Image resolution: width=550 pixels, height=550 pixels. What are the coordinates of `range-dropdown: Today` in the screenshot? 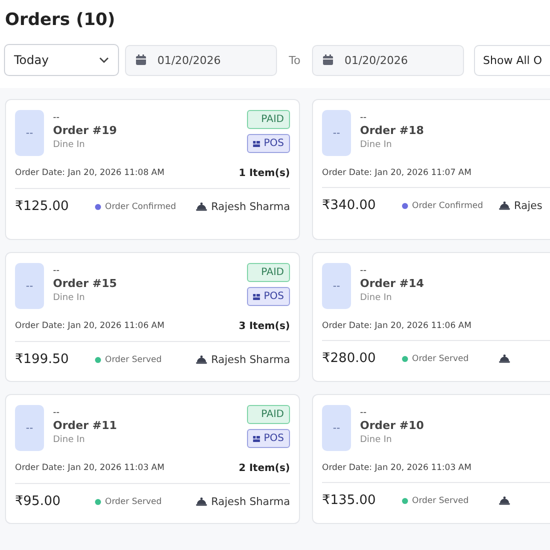 It's located at (62, 60).